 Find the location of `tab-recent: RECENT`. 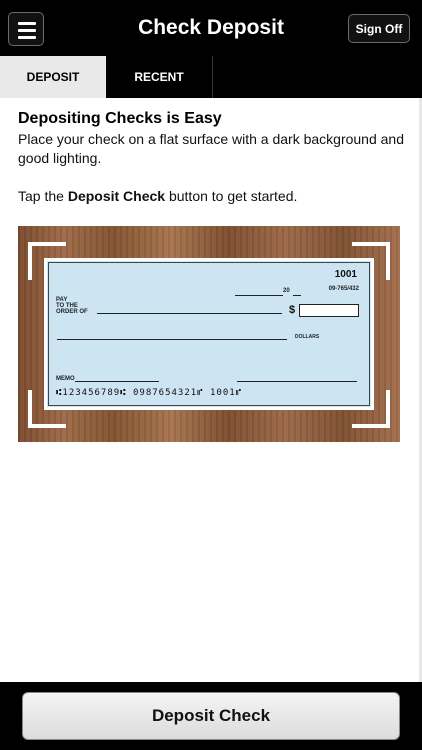

tab-recent: RECENT is located at coordinates (159, 77).